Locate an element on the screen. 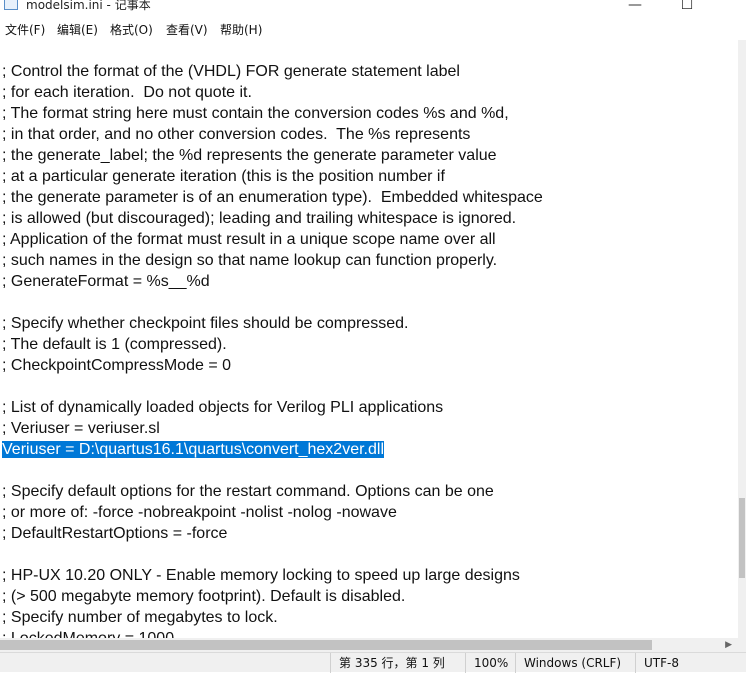 This screenshot has width=746, height=673. line-text: ; The default is 1 (compressed). is located at coordinates (114, 344).